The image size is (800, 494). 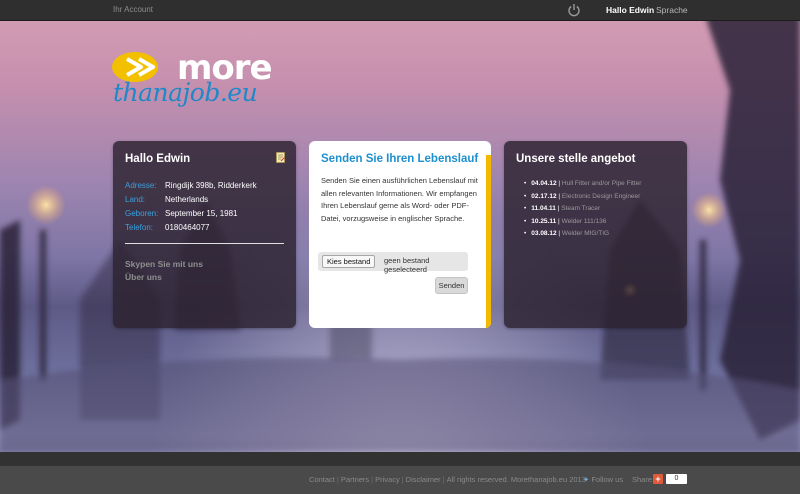 I want to click on job-title: Hull Fitter and/or Pipe Fitter, so click(x=601, y=183).